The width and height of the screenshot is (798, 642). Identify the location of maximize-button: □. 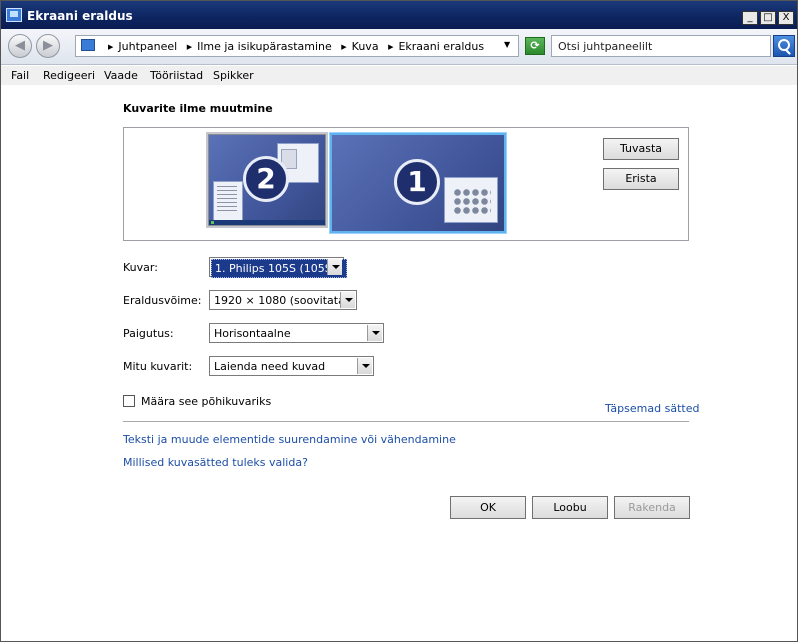
(768, 18).